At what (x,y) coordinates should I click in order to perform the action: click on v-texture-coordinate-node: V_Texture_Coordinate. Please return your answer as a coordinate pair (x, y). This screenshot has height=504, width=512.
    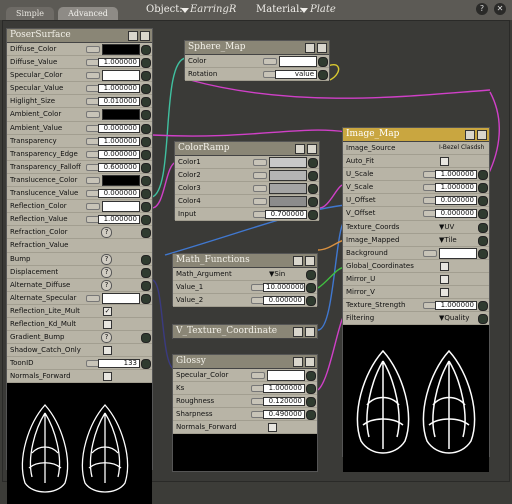
    Looking at the image, I should click on (245, 331).